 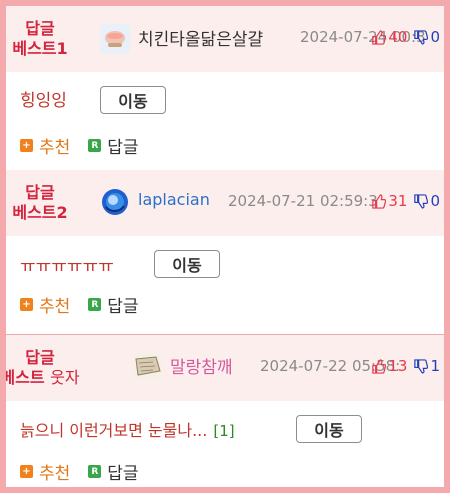 What do you see at coordinates (201, 365) in the screenshot?
I see `nickname: 말랑참깨` at bounding box center [201, 365].